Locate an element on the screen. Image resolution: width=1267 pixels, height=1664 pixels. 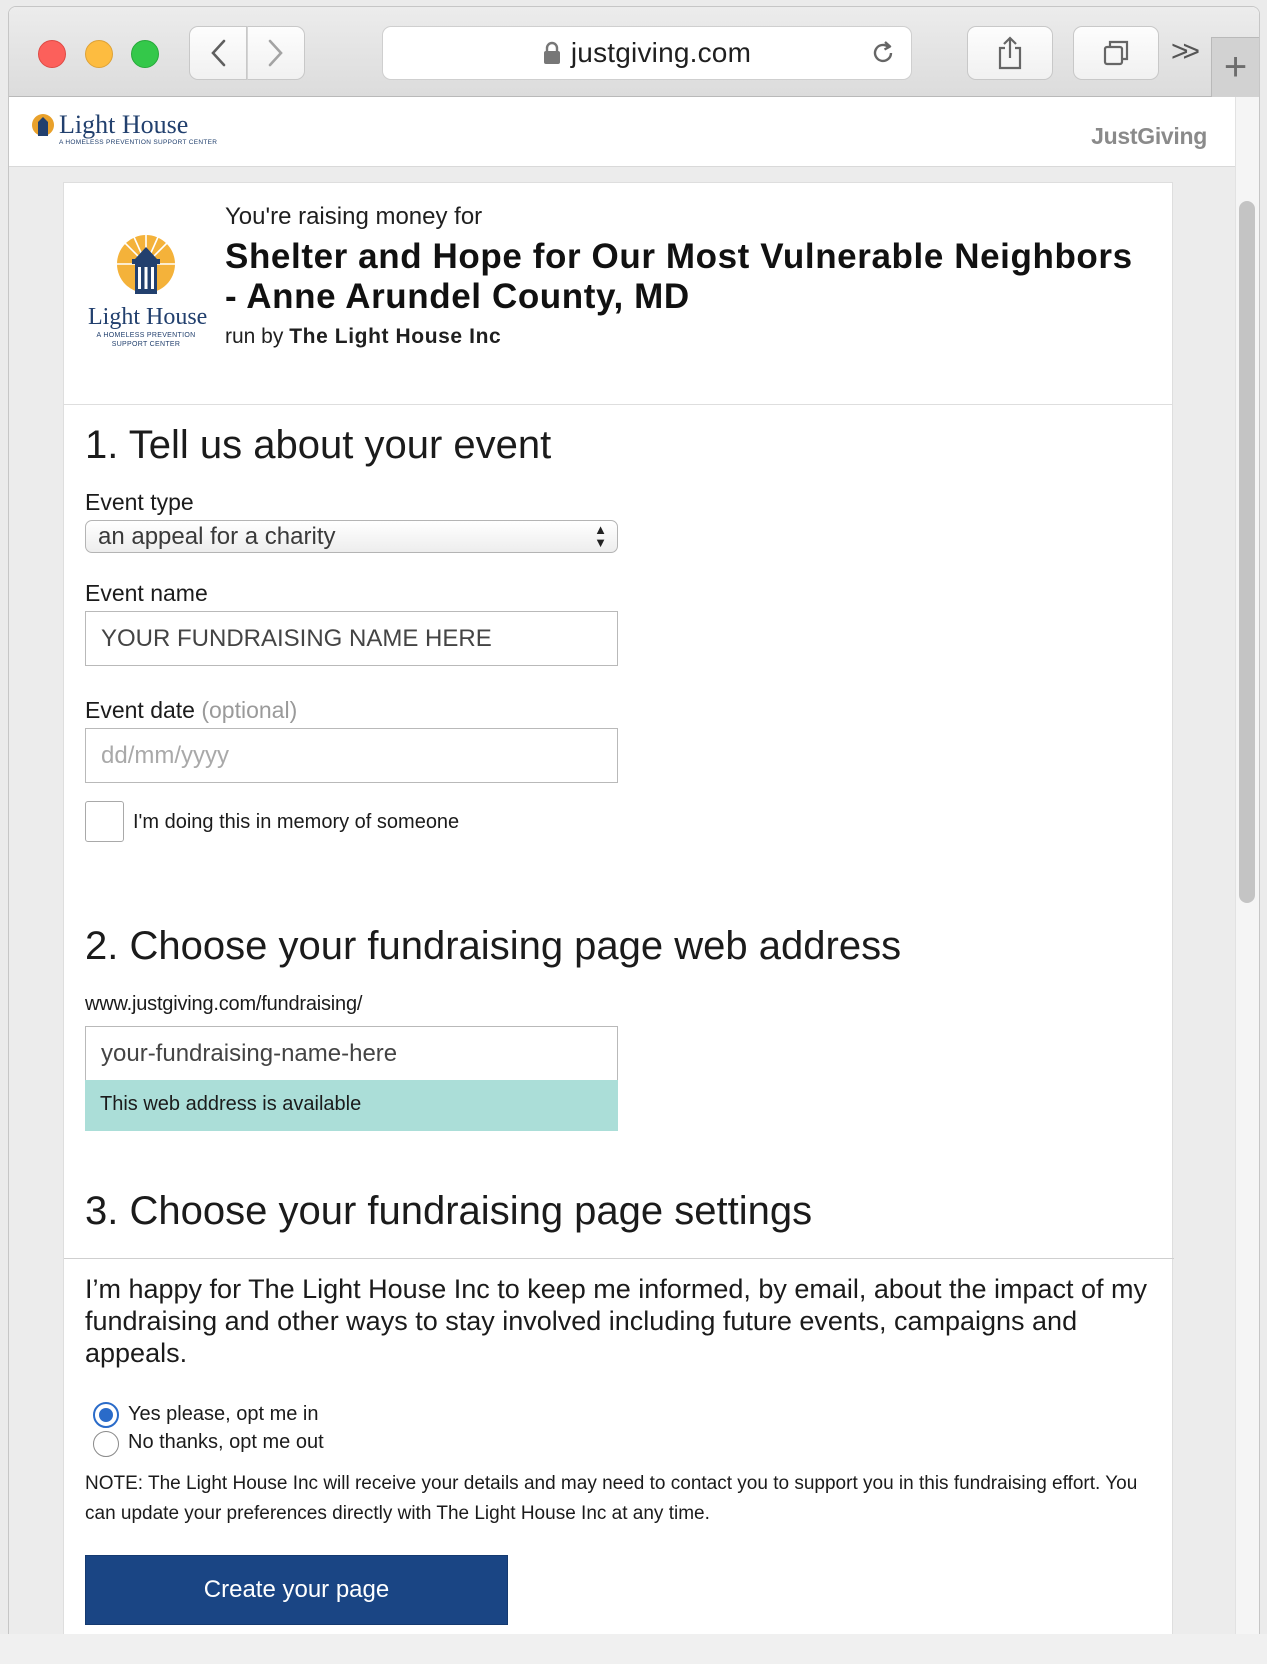
charity-logo-name: Light House is located at coordinates (148, 317).